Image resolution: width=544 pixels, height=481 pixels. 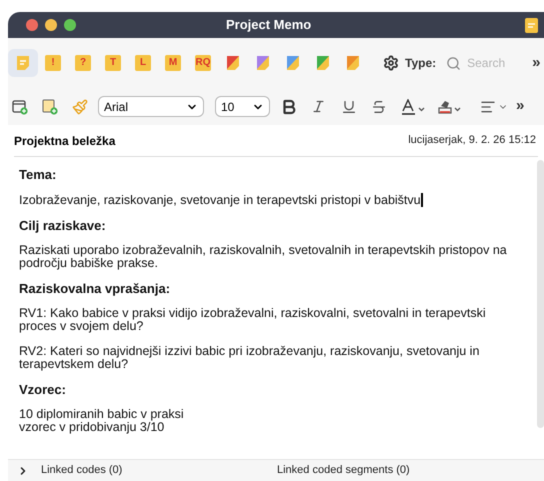 What do you see at coordinates (263, 256) in the screenshot?
I see `paragraph: Raziskati uporabo izobraževalnih, raziskovalnih, svetovalnih in terapevtskih pristopov na področju babiške prakse.` at bounding box center [263, 256].